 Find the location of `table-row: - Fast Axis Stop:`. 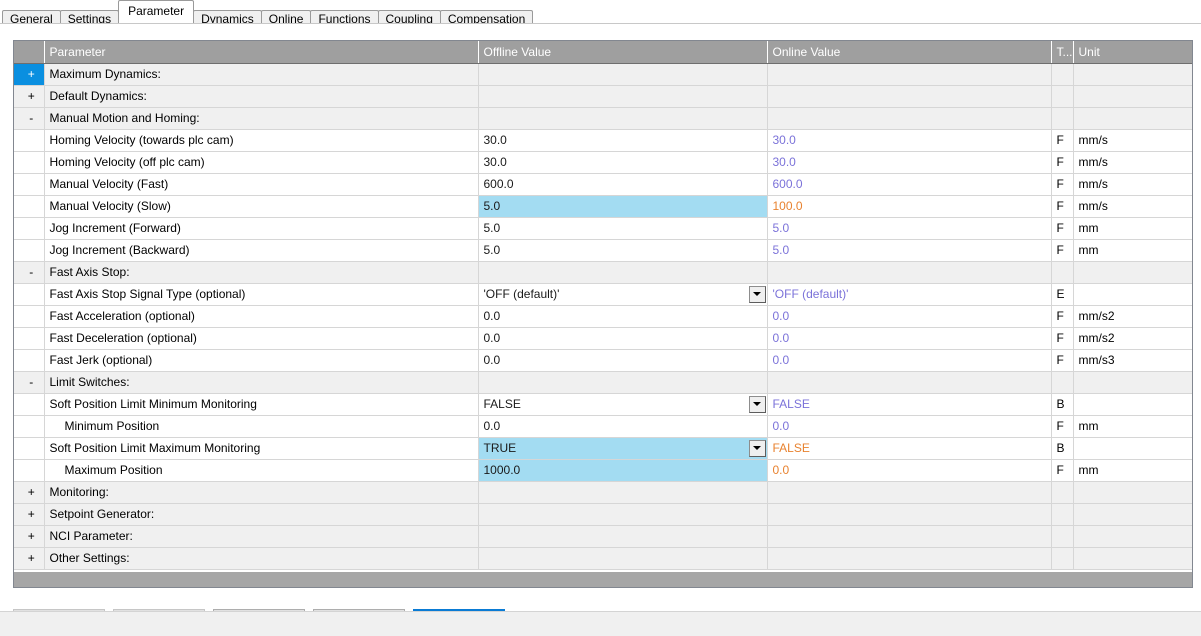

table-row: - Fast Axis Stop: is located at coordinates (603, 272).